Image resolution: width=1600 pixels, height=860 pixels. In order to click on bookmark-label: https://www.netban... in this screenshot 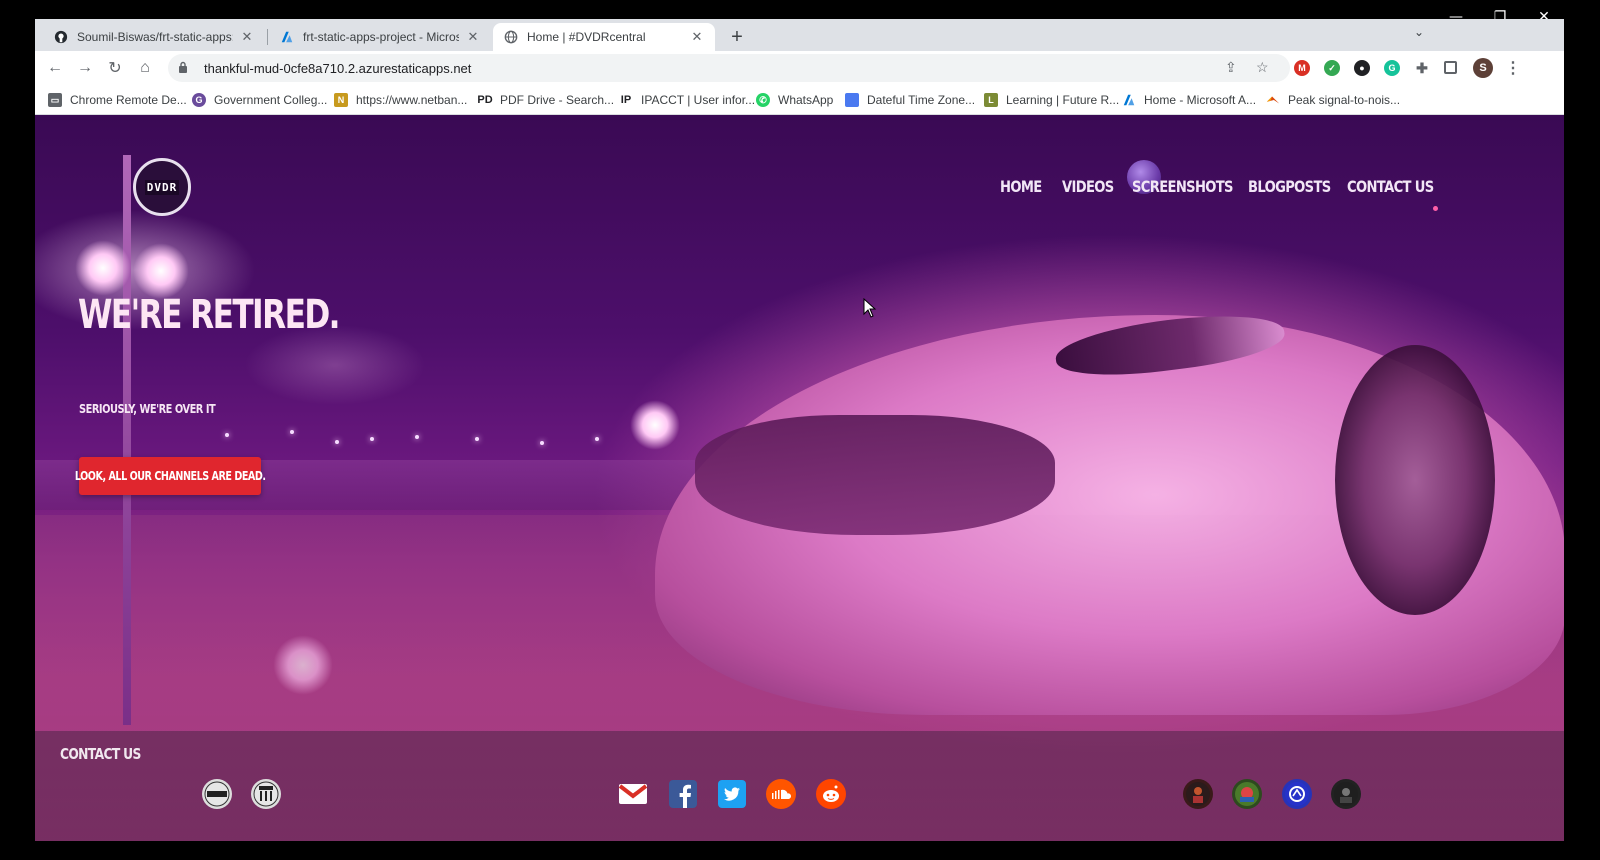, I will do `click(412, 100)`.